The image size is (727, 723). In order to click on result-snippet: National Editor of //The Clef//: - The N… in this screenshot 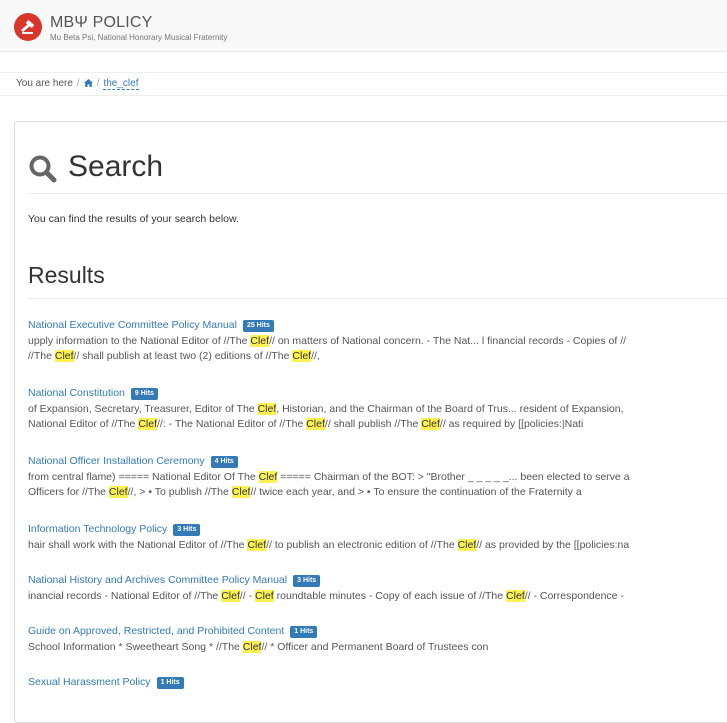, I will do `click(306, 424)`.